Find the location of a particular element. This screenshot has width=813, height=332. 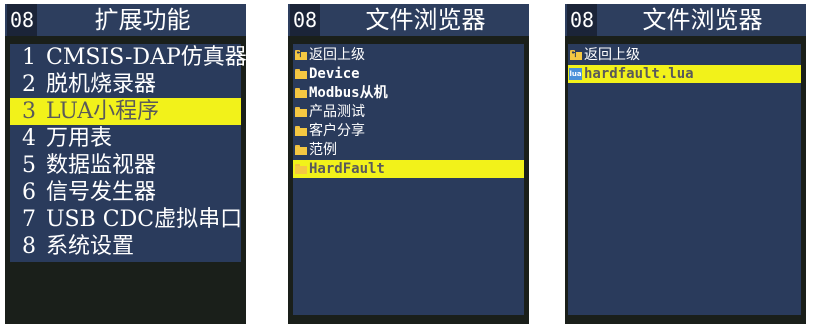

file-item-label: hardfault.lua is located at coordinates (639, 74).